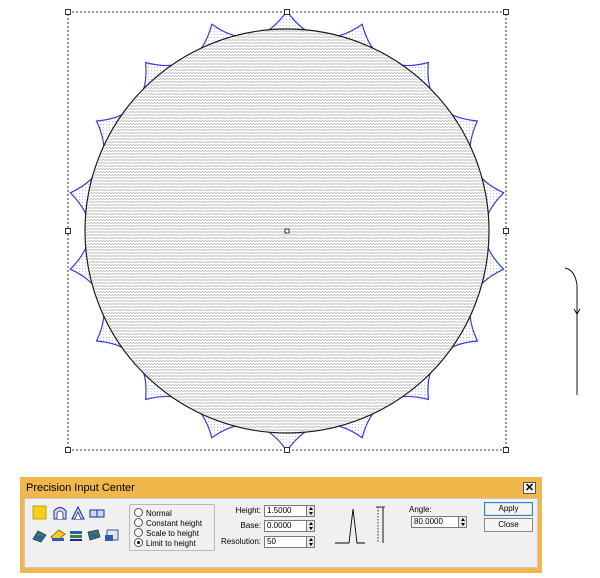 This screenshot has width=600, height=578. What do you see at coordinates (60, 513) in the screenshot?
I see `arch-shape-icon` at bounding box center [60, 513].